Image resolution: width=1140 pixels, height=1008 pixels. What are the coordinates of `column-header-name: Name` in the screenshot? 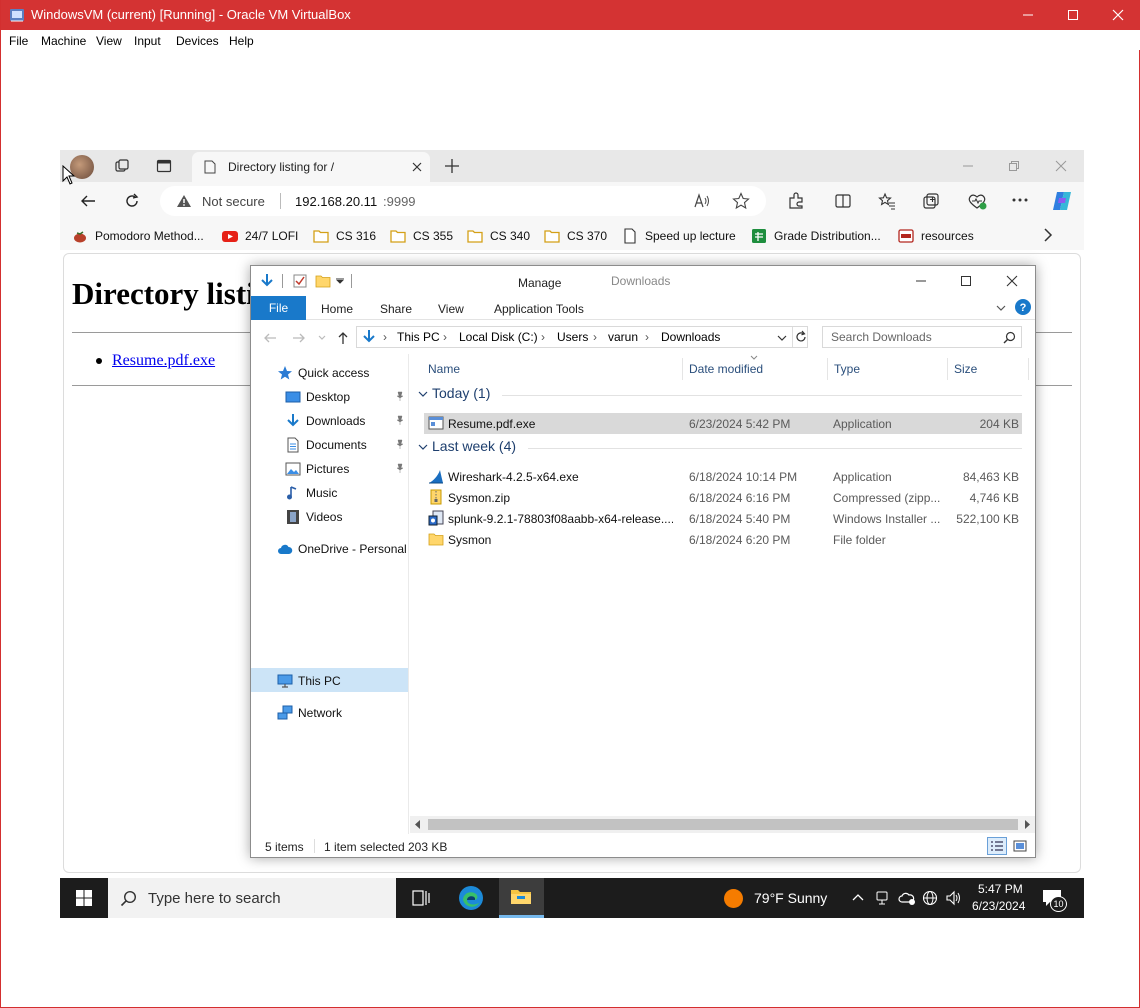 It's located at (444, 369).